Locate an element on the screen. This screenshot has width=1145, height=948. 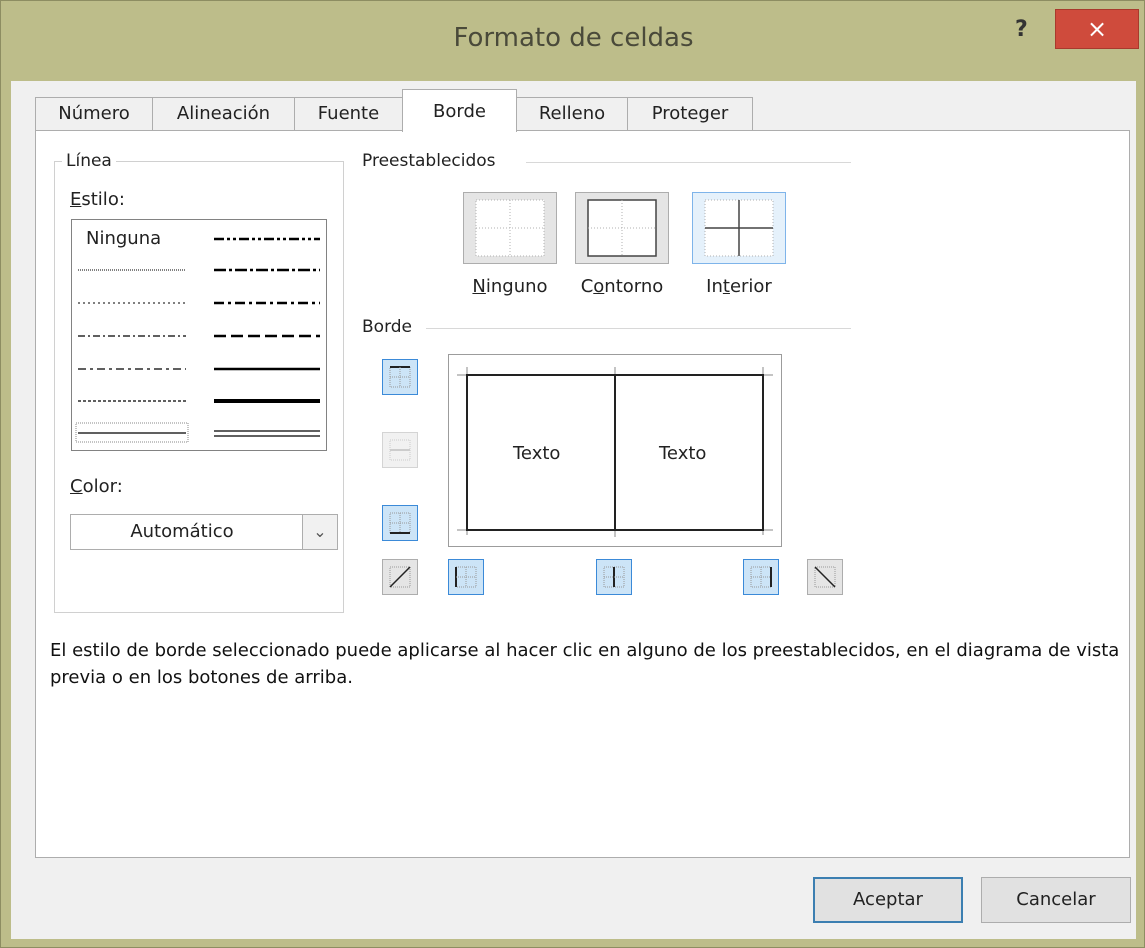
preset-inside-button is located at coordinates (739, 228).